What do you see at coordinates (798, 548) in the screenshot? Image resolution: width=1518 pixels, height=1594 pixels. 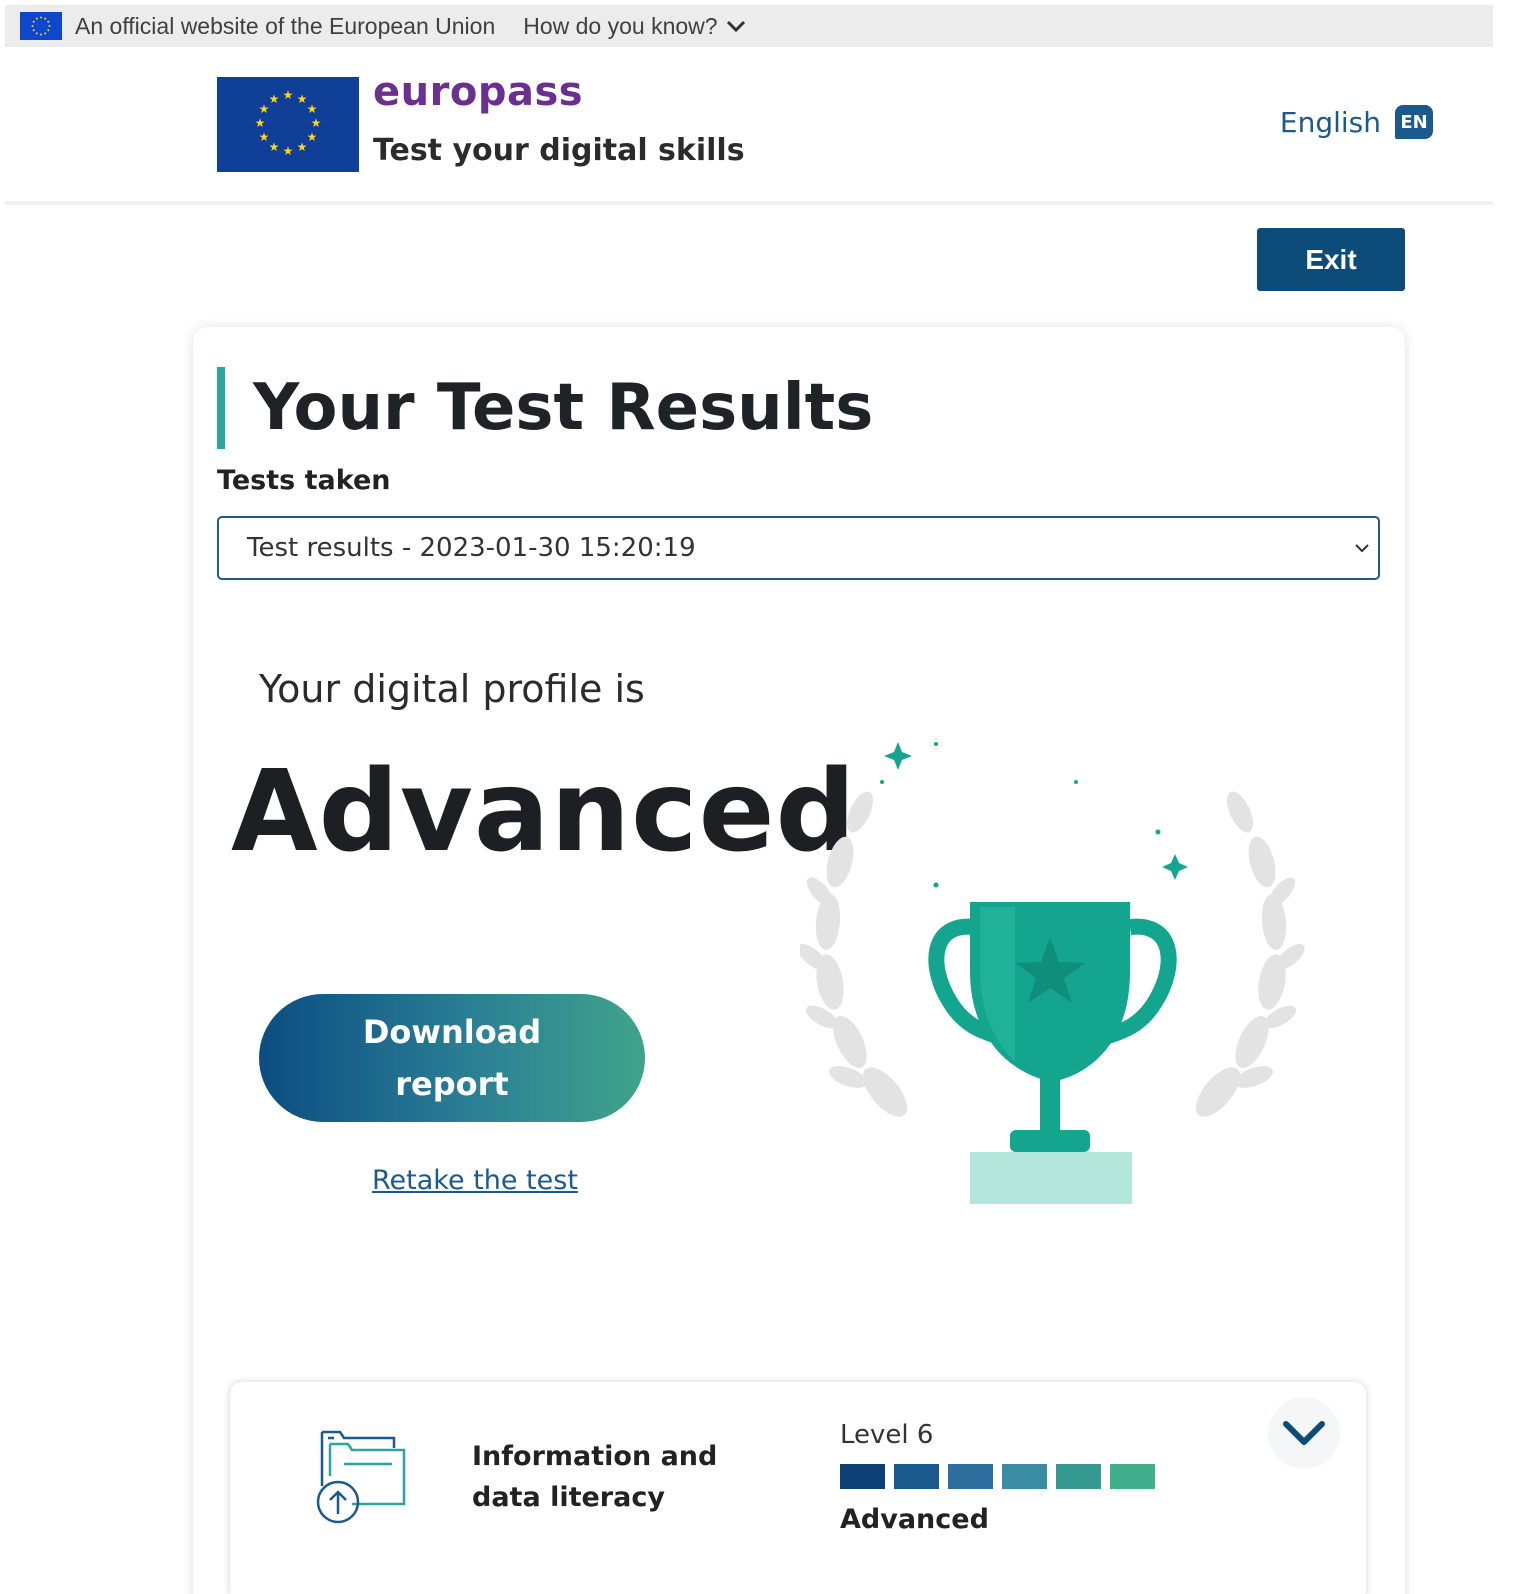 I see `tests-taken-select: Test results - 2023-01-30 15:20:19` at bounding box center [798, 548].